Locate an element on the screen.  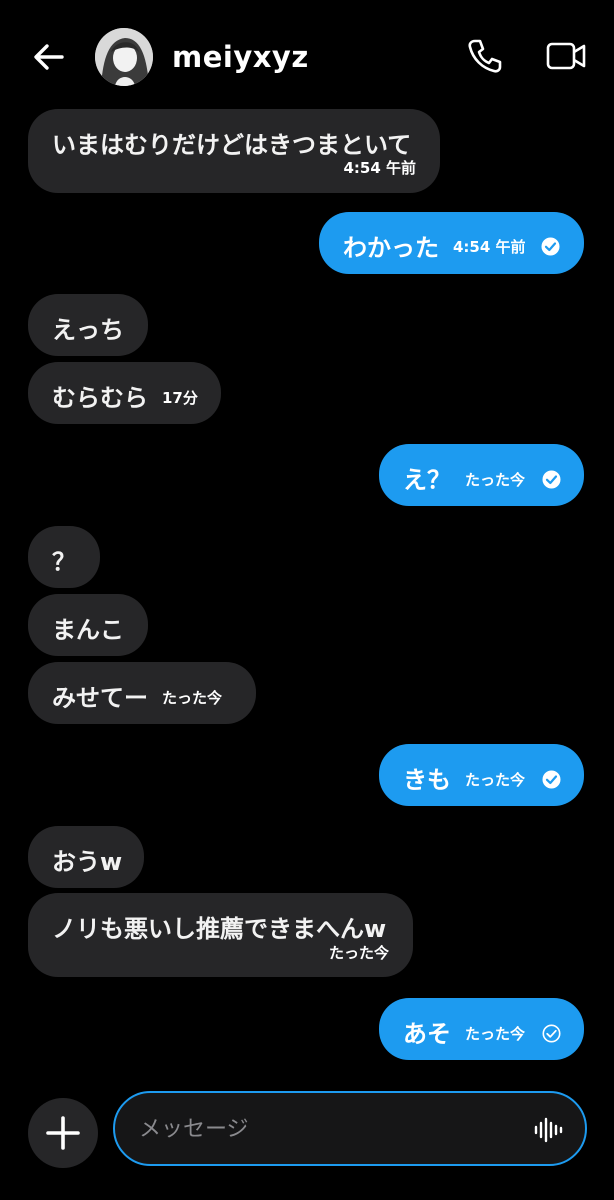
plus-icon is located at coordinates (63, 1133).